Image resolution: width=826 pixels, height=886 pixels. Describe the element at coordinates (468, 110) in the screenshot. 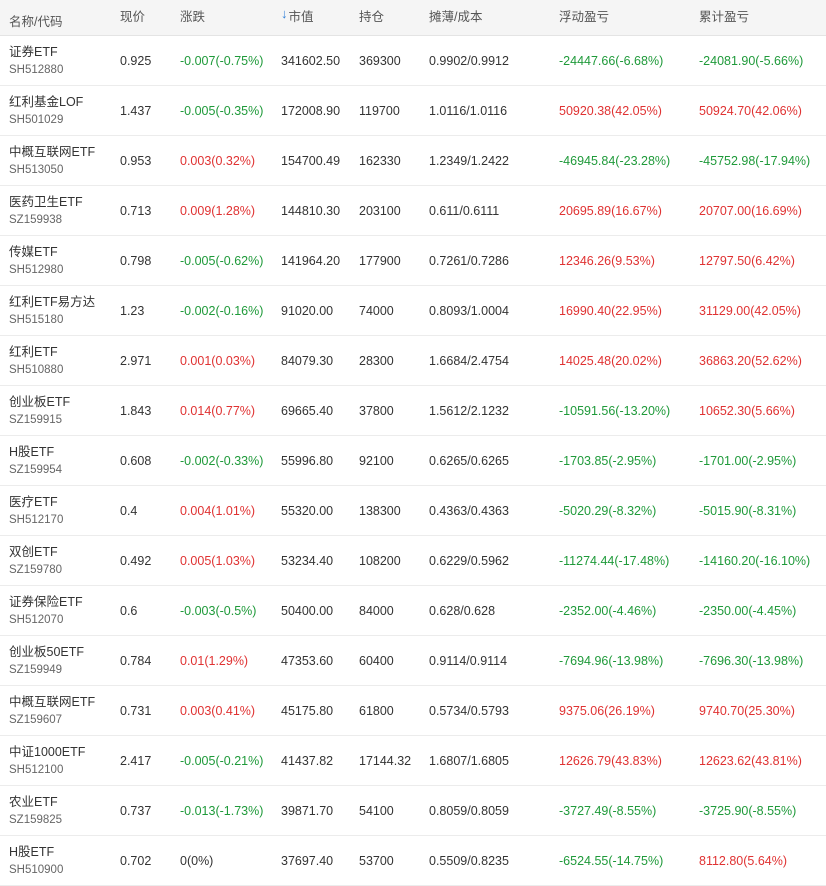

I see `cost-cell: 1.0116/1.0116` at that location.